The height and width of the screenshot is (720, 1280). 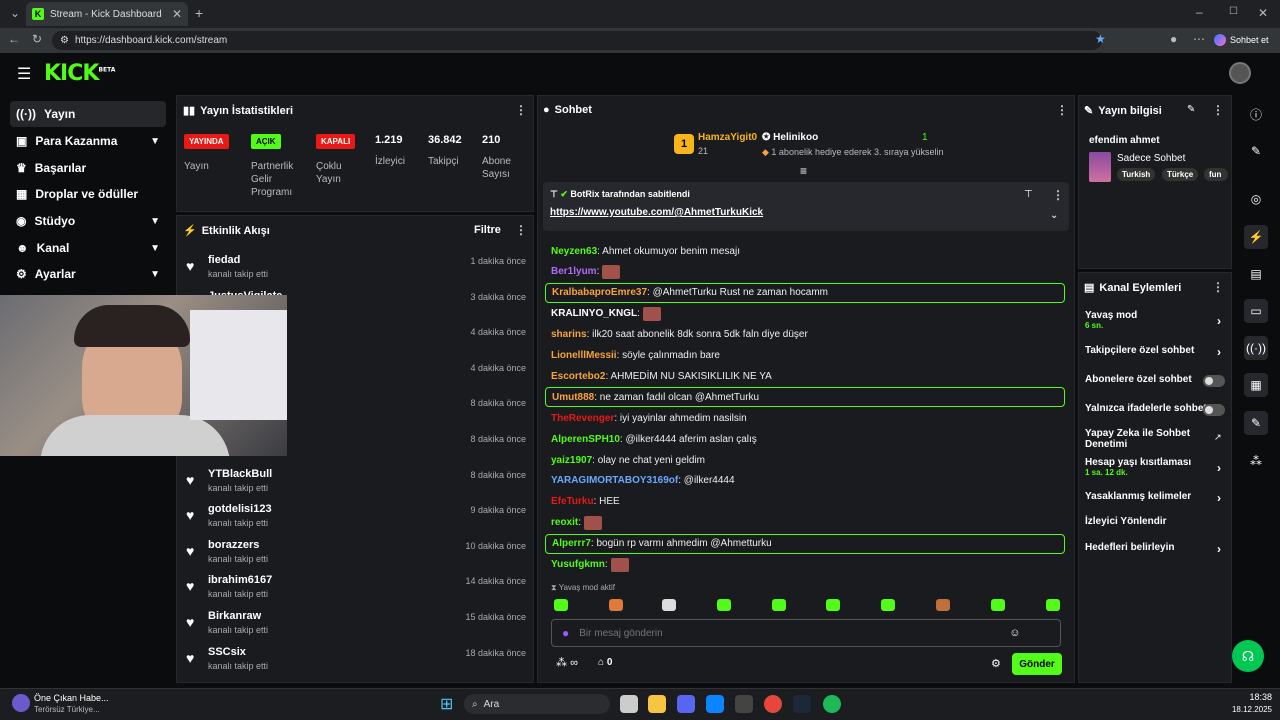 I want to click on task-view-icon, so click(x=629, y=704).